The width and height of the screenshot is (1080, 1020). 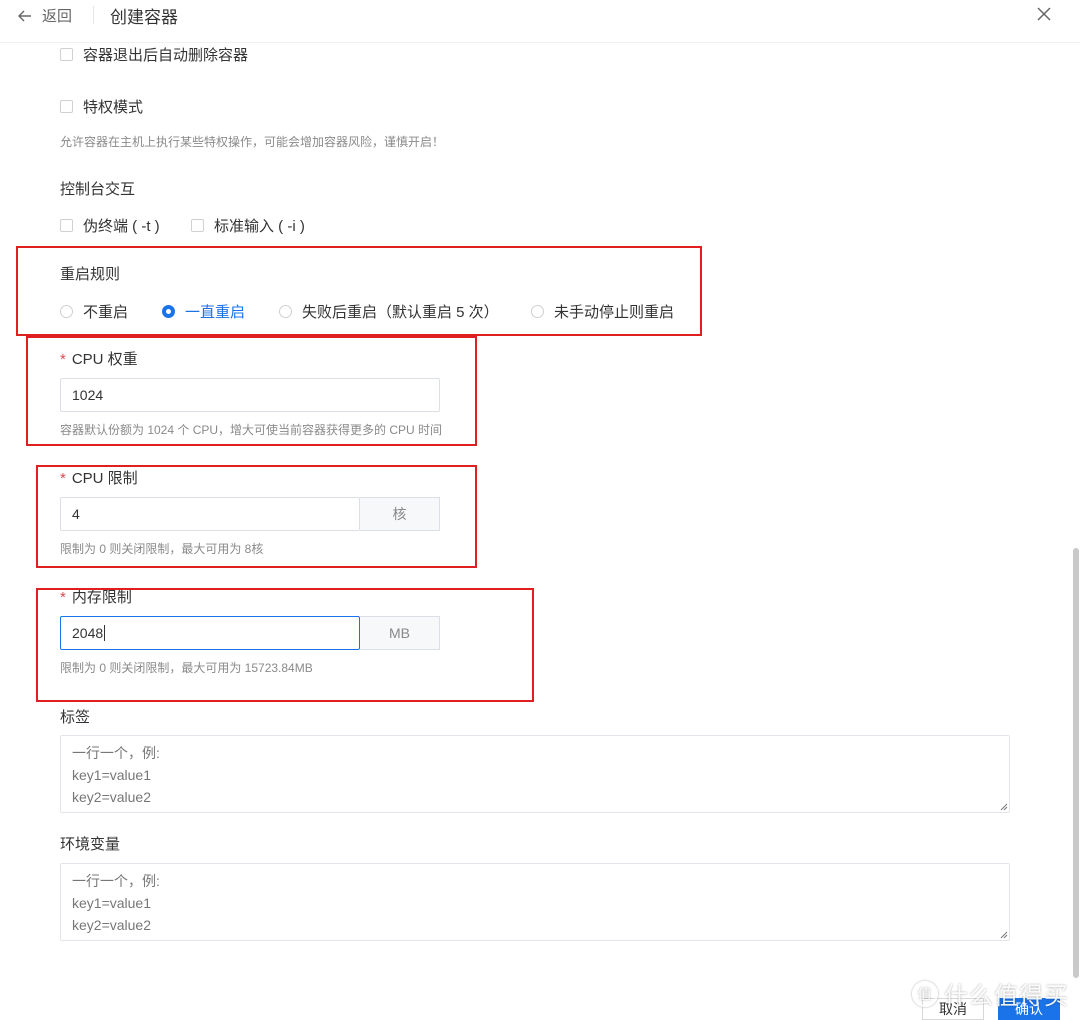 I want to click on watermark-logo-icon: 值, so click(x=925, y=993).